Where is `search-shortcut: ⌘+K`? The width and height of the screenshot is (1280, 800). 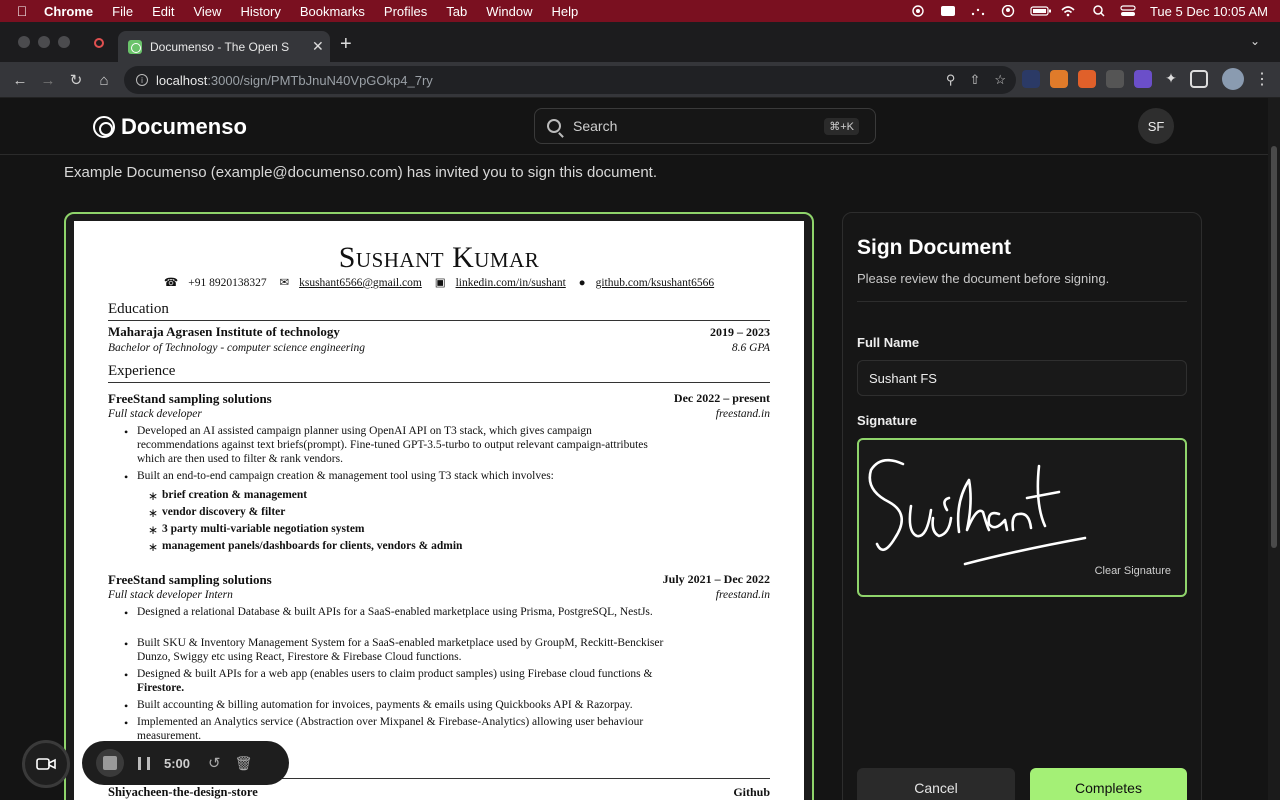
search-shortcut: ⌘+K is located at coordinates (841, 126).